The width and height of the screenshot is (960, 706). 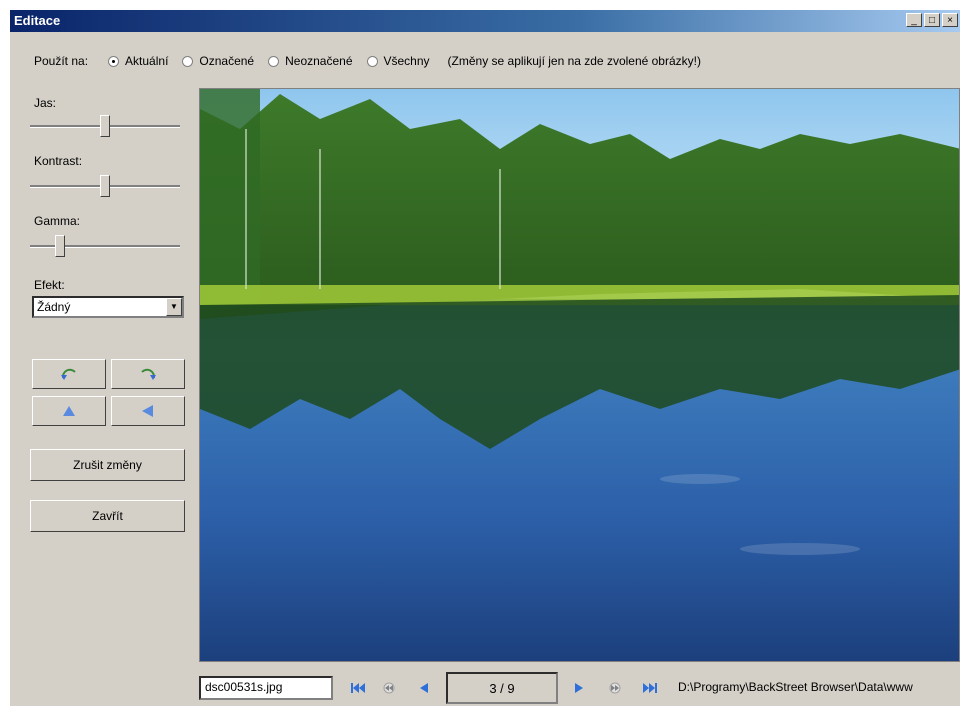 I want to click on radio-all: Všechny, so click(x=398, y=61).